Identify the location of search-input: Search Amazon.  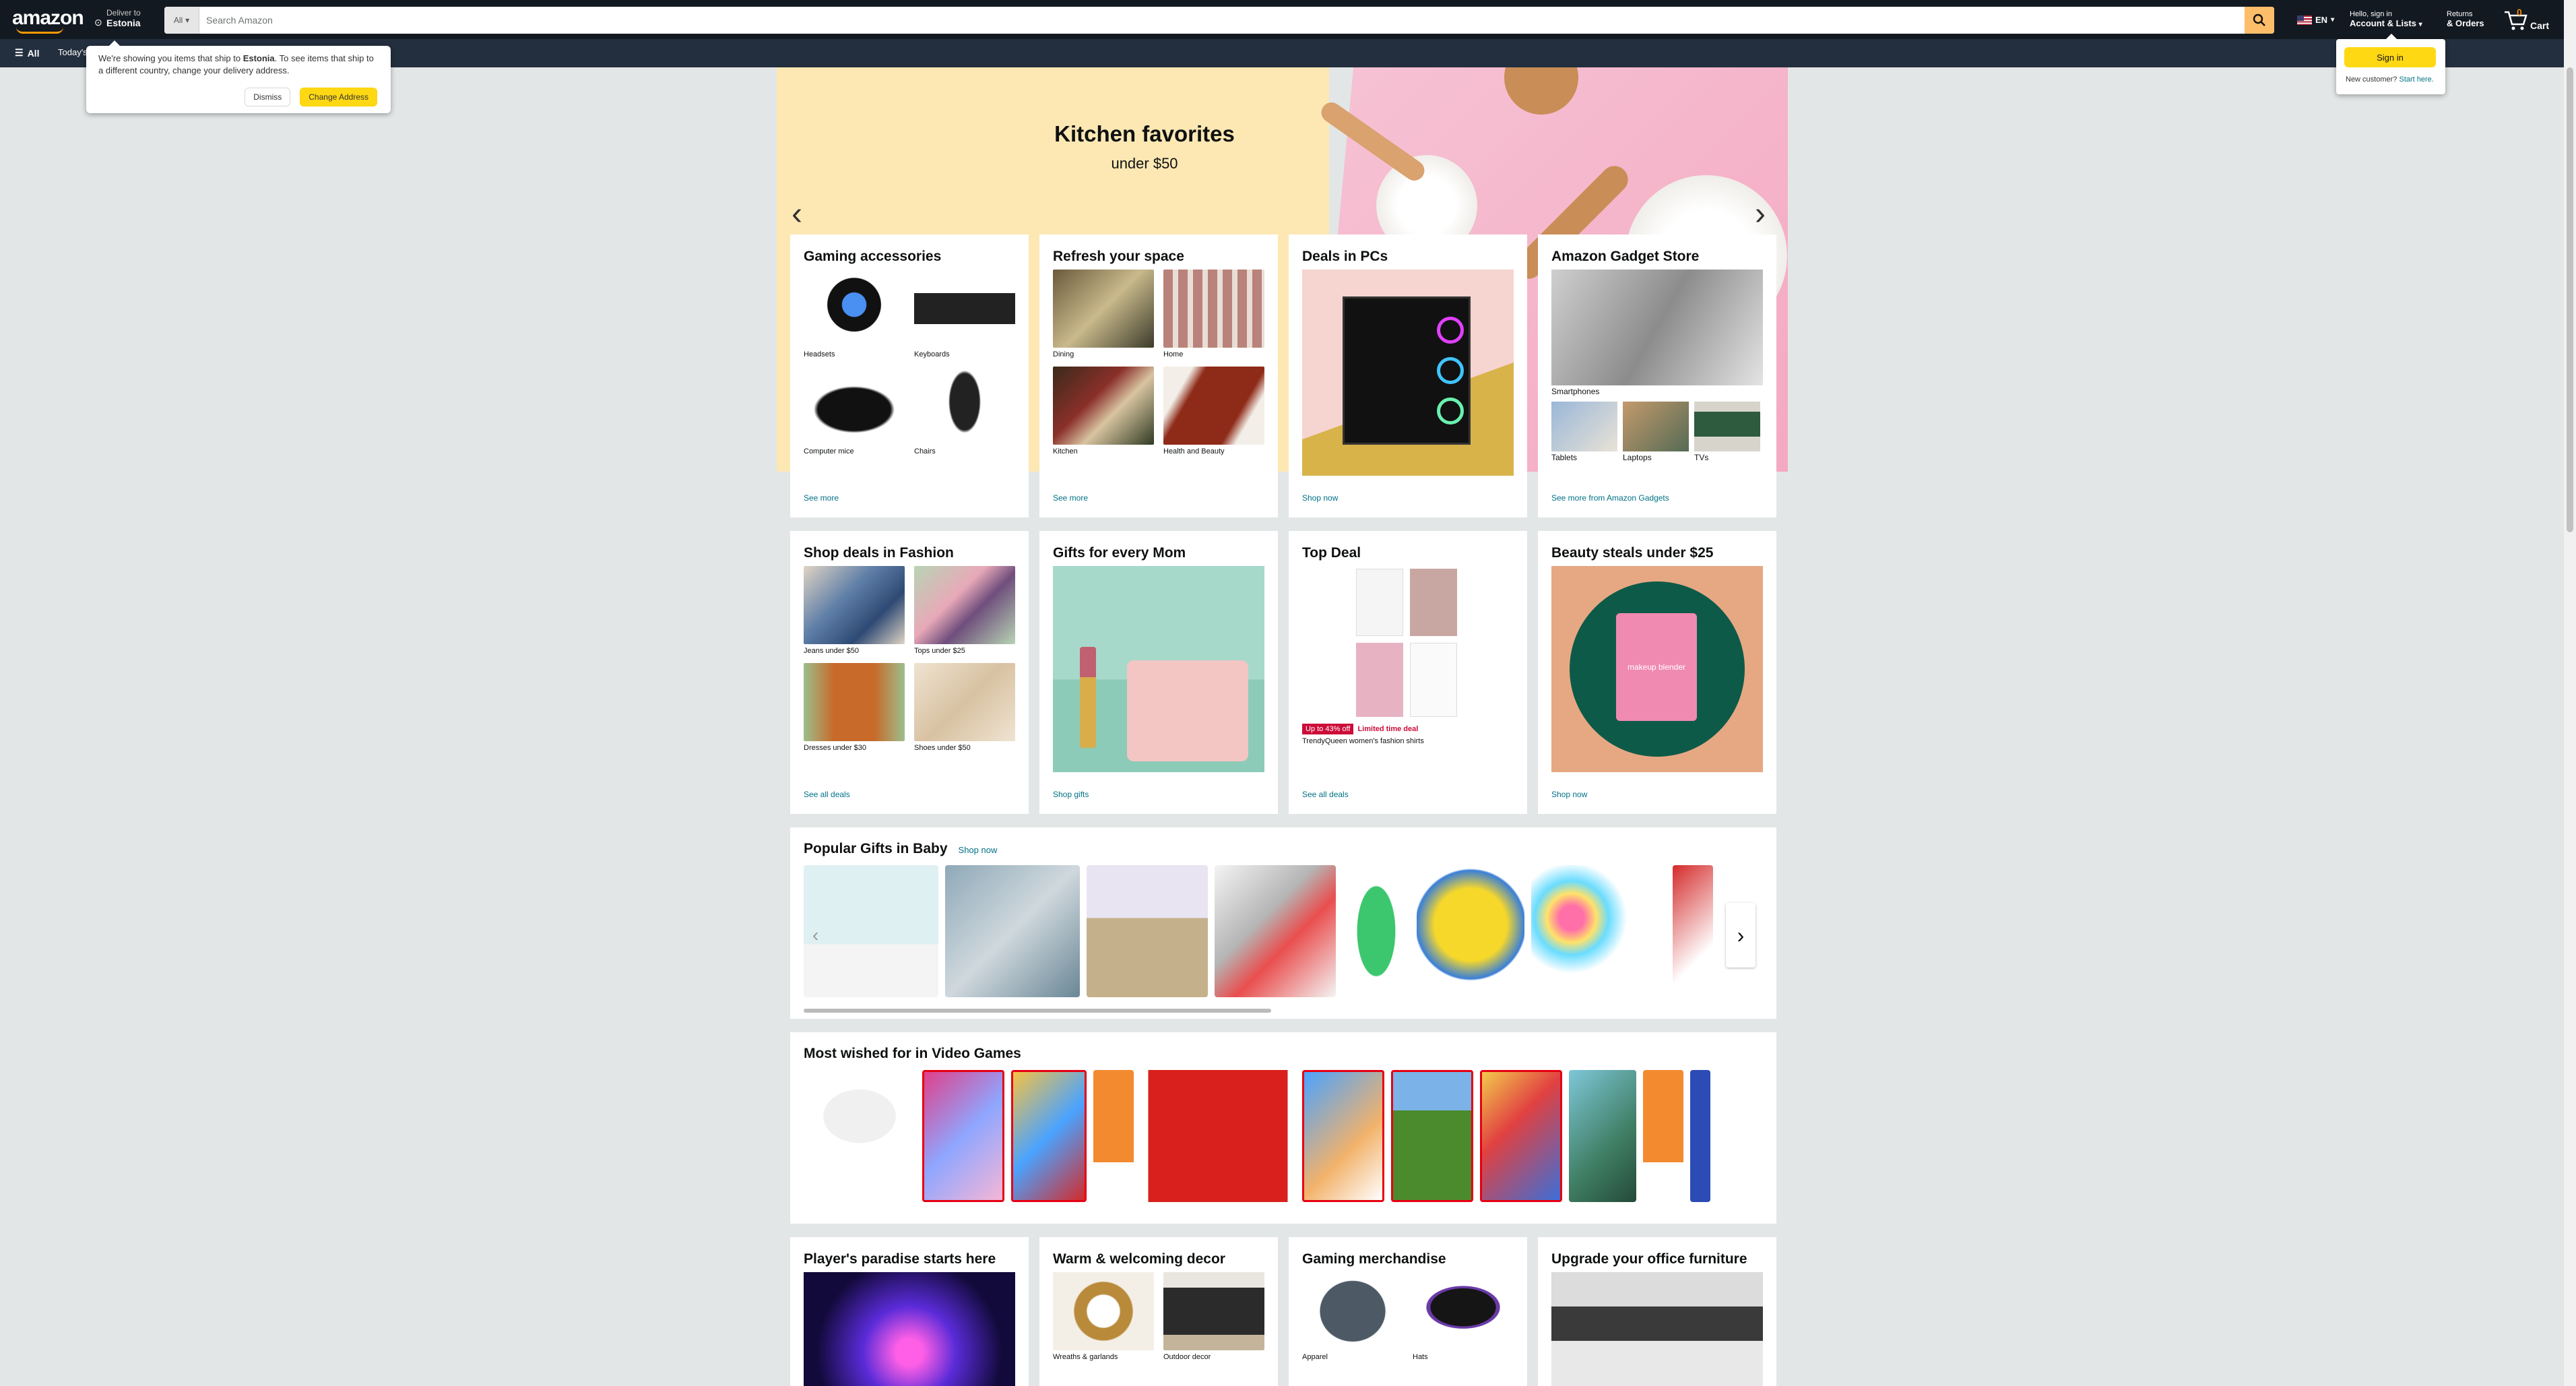
(1222, 21).